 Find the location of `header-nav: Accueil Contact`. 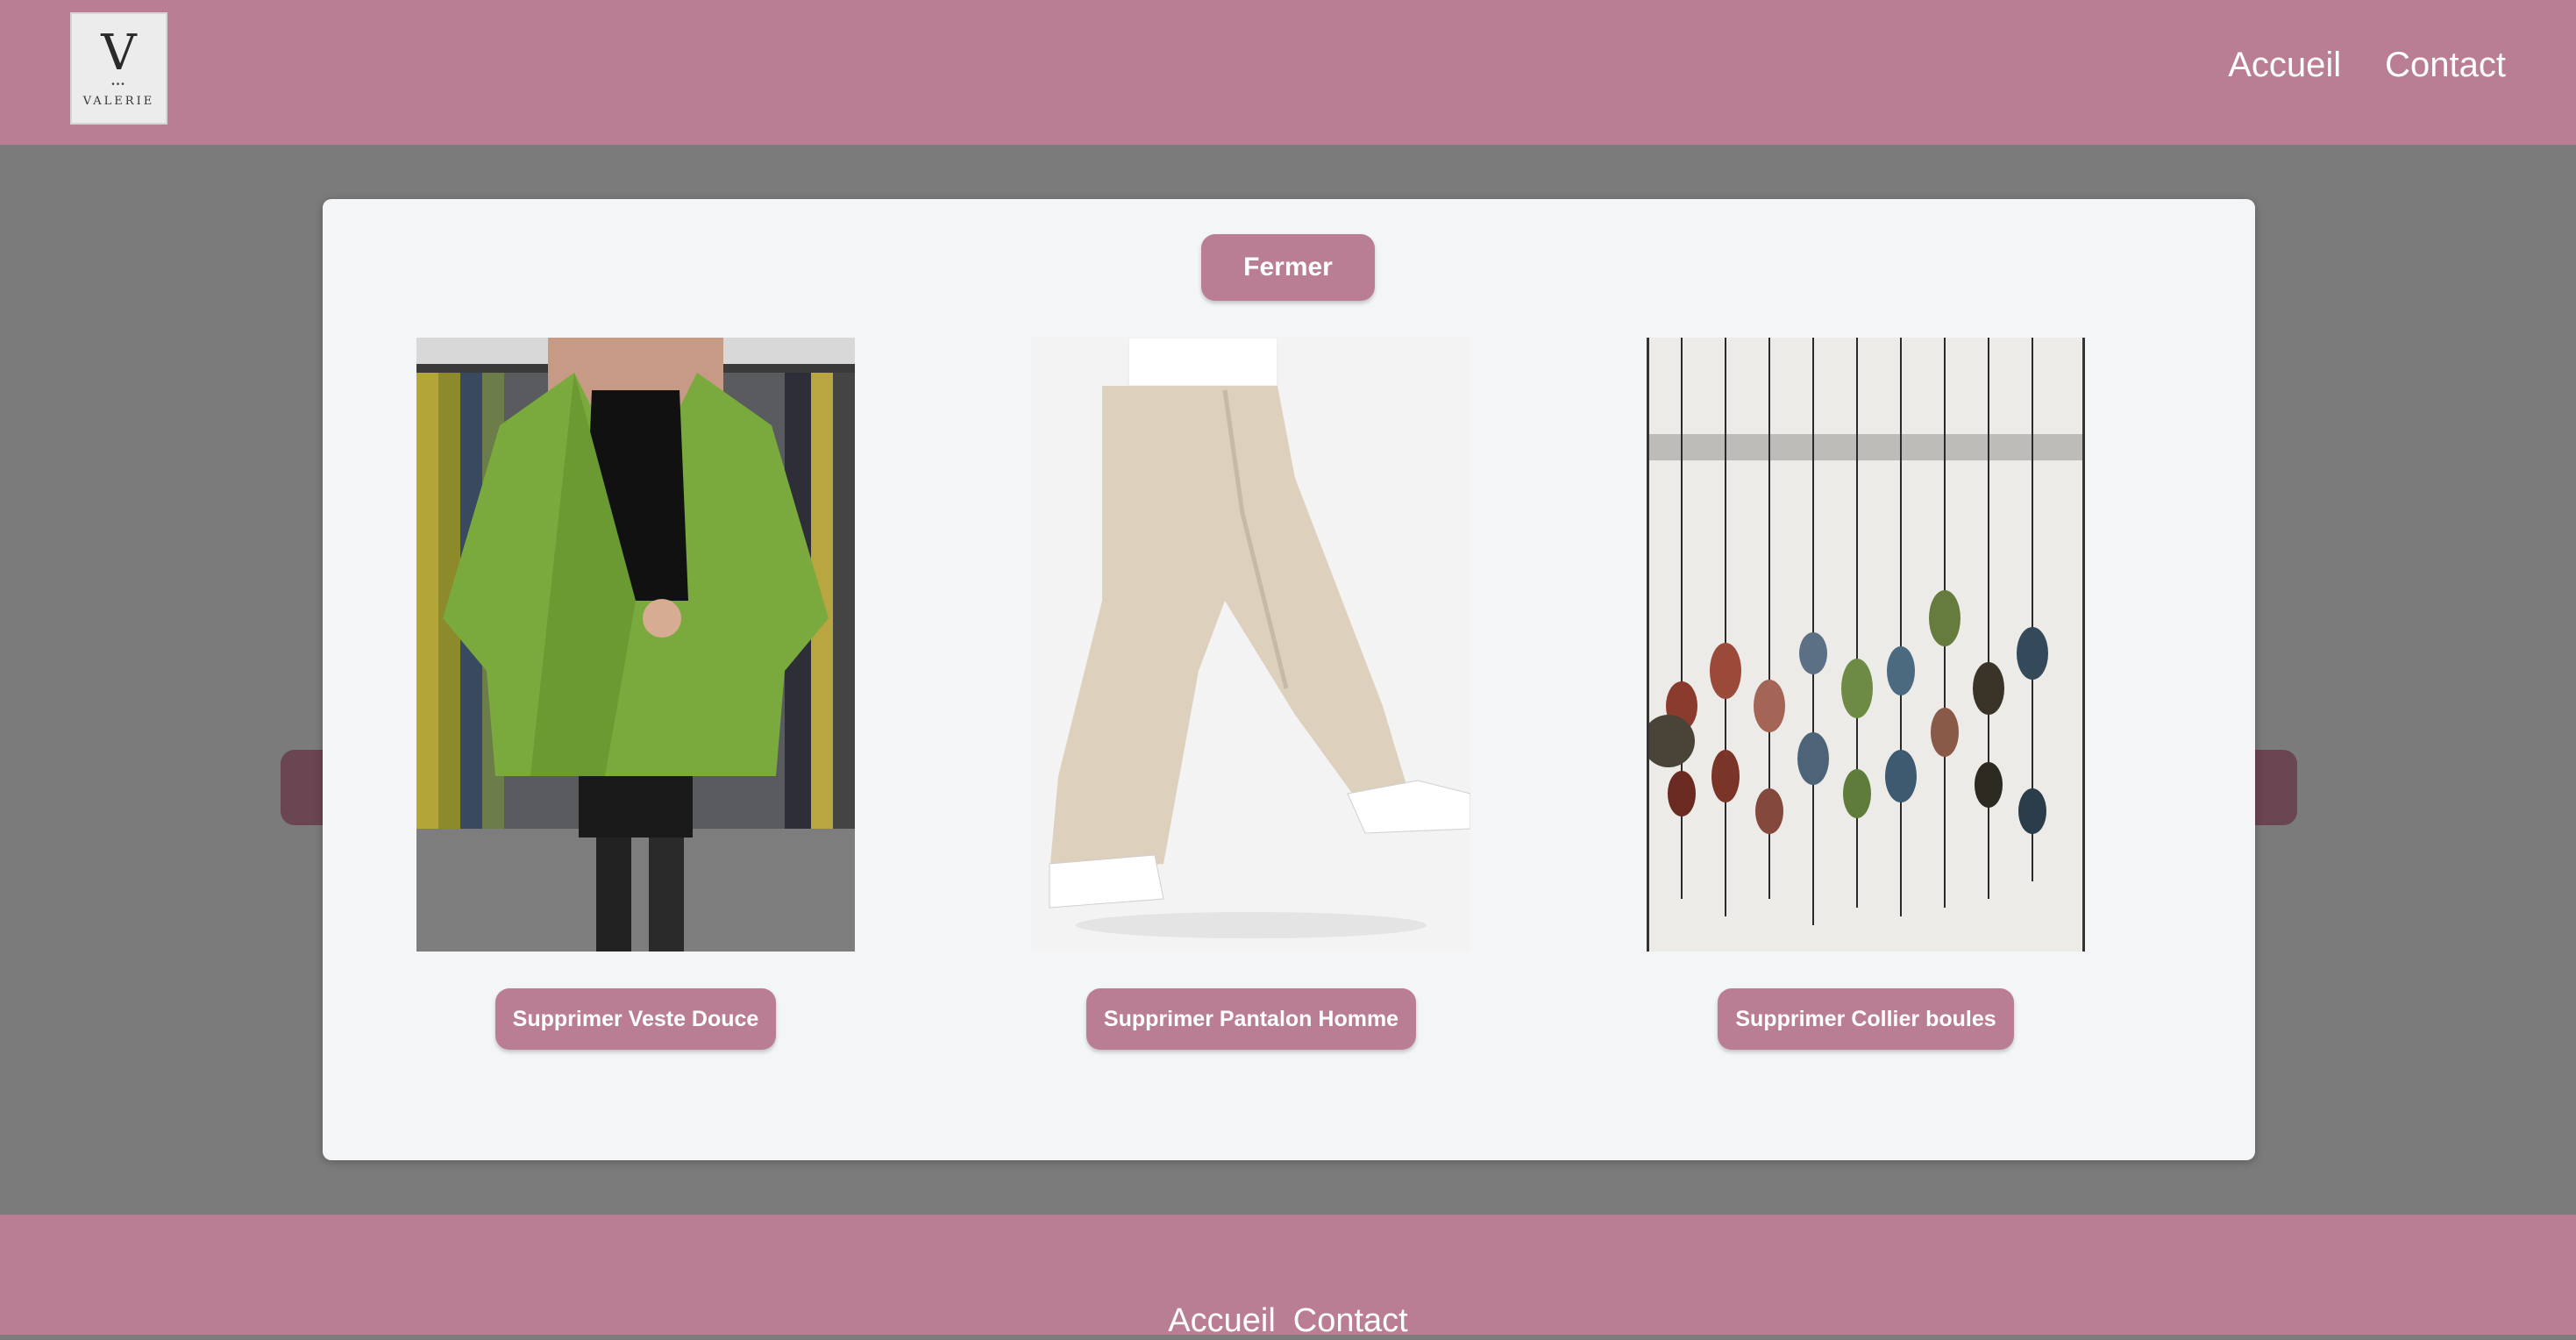

header-nav: Accueil Contact is located at coordinates (2367, 65).